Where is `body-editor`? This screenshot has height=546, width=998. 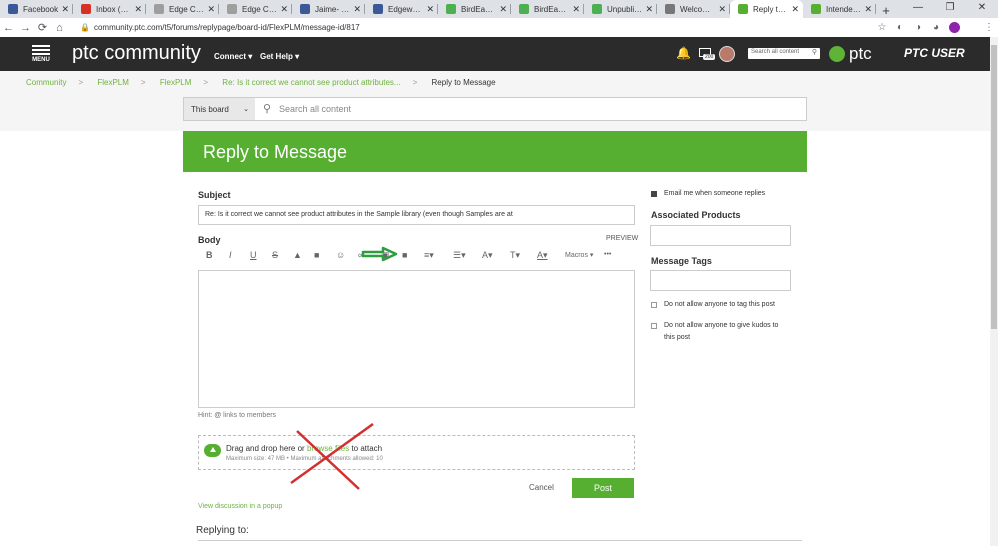
body-editor is located at coordinates (416, 339).